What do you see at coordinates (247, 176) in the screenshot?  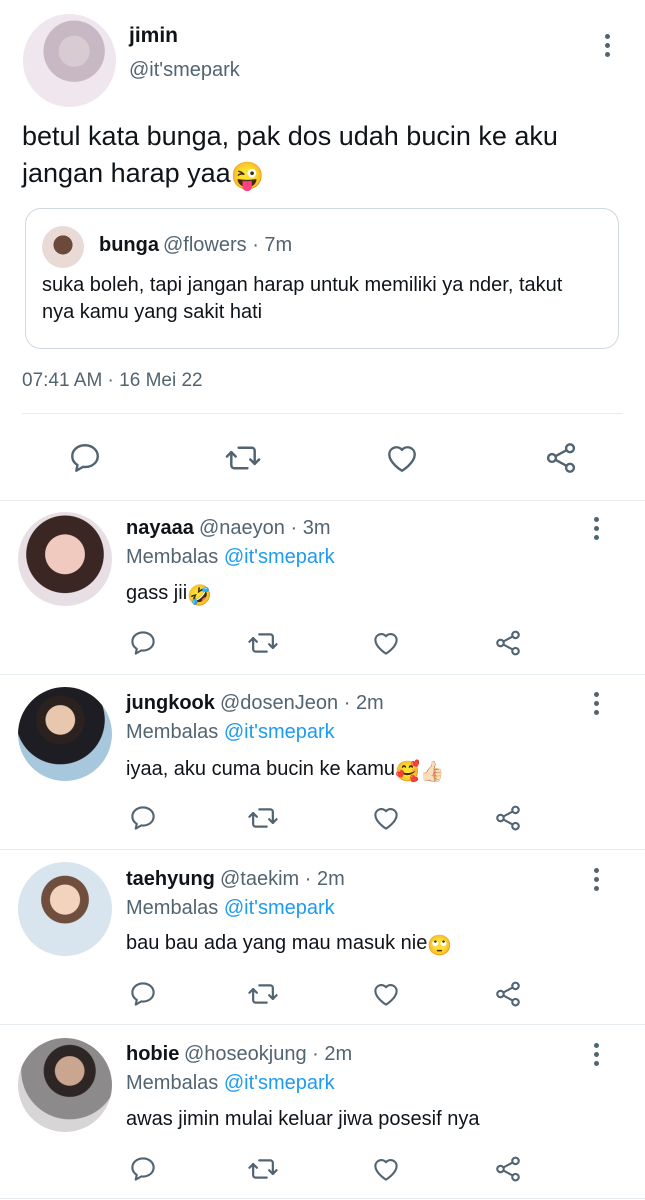 I see `tweet-emoji: 😜` at bounding box center [247, 176].